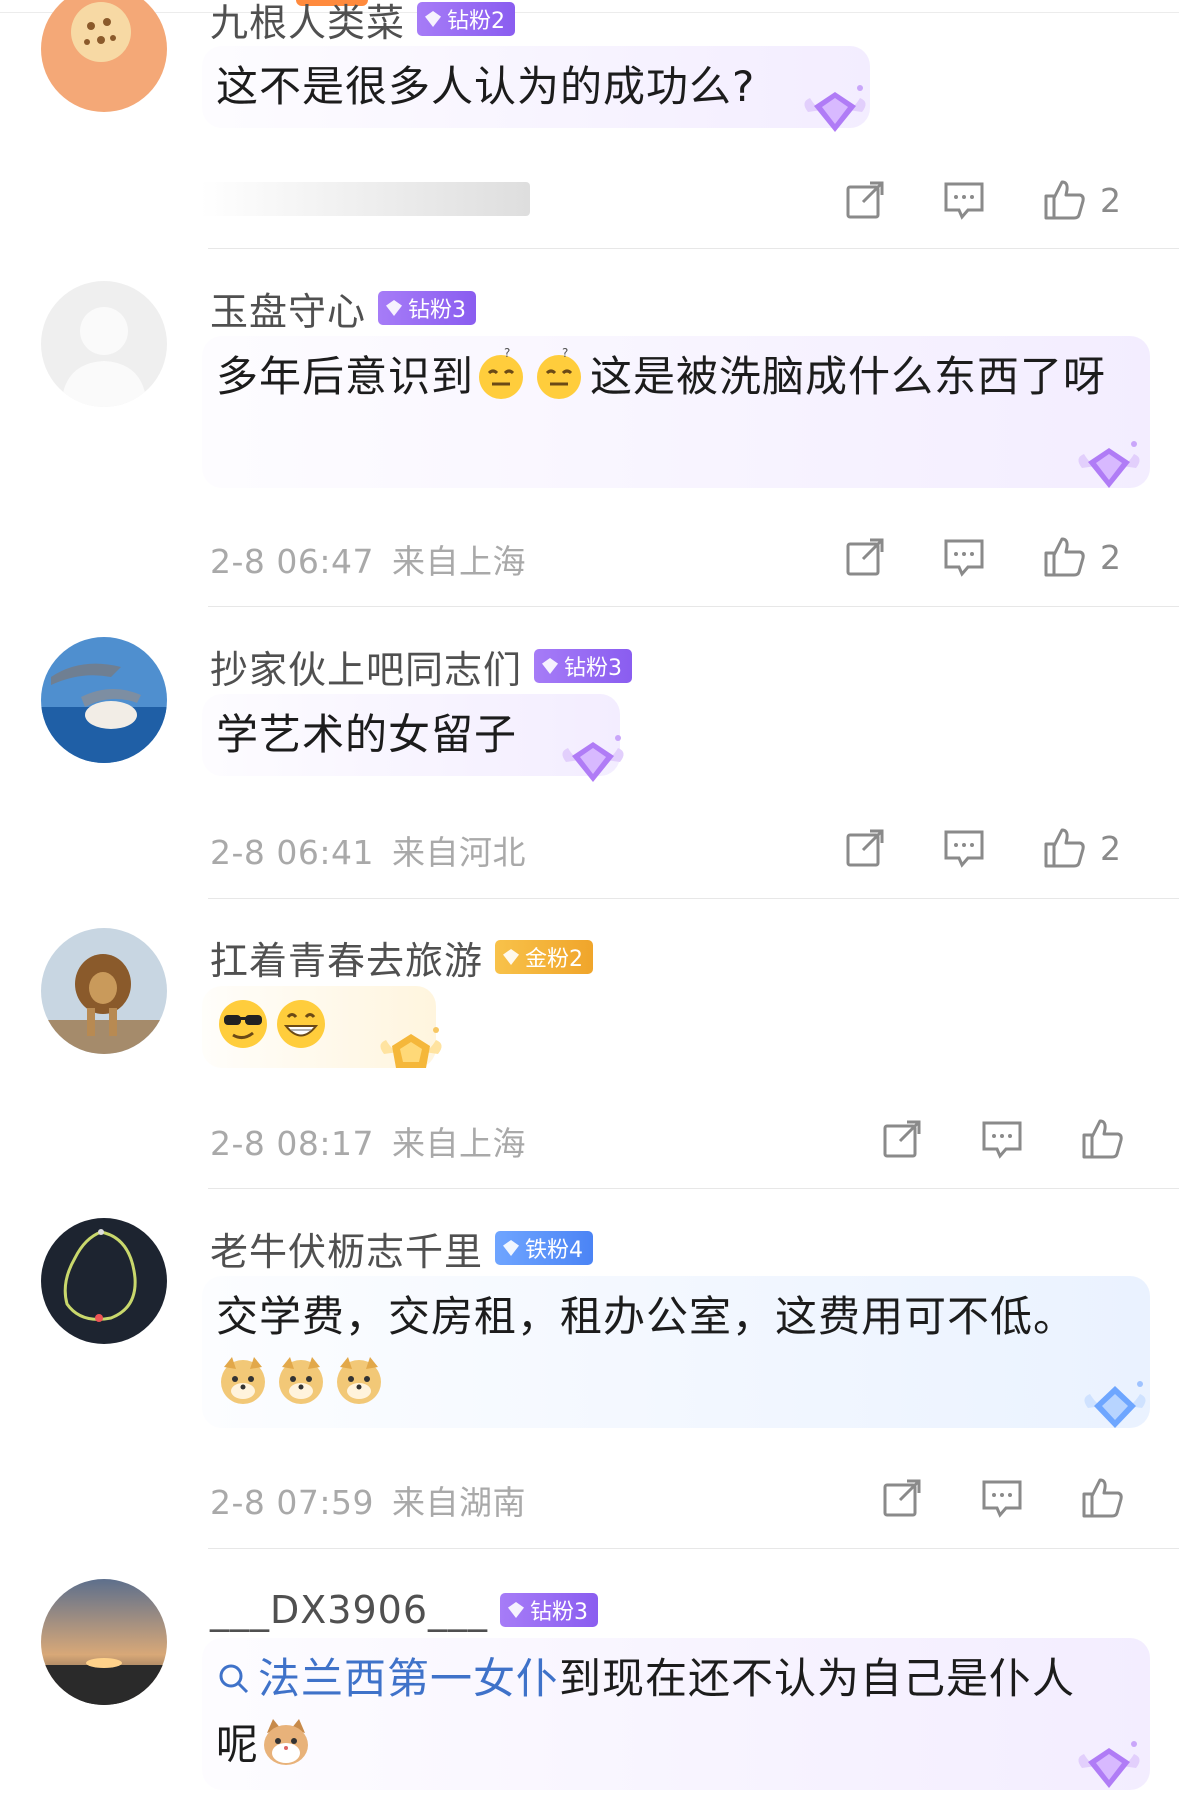  I want to click on badge-label: 金粉2, so click(554, 959).